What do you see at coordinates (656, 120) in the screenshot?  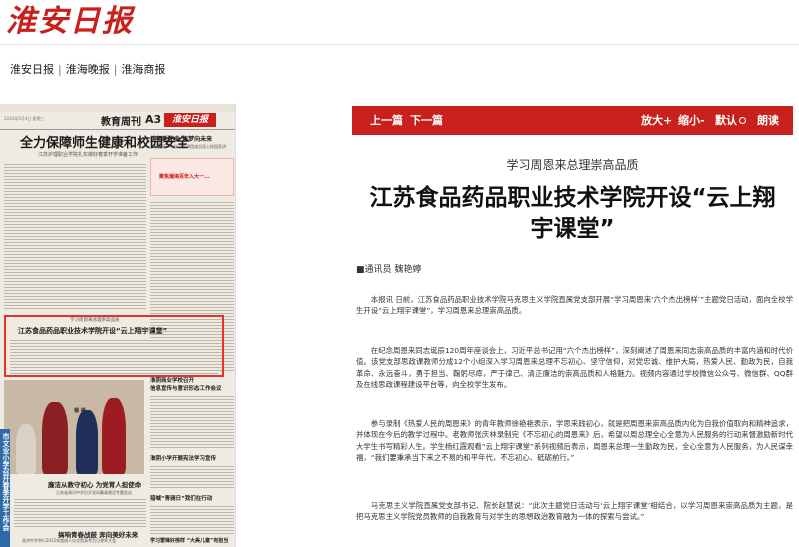 I see `zoom-in-button: 放大+` at bounding box center [656, 120].